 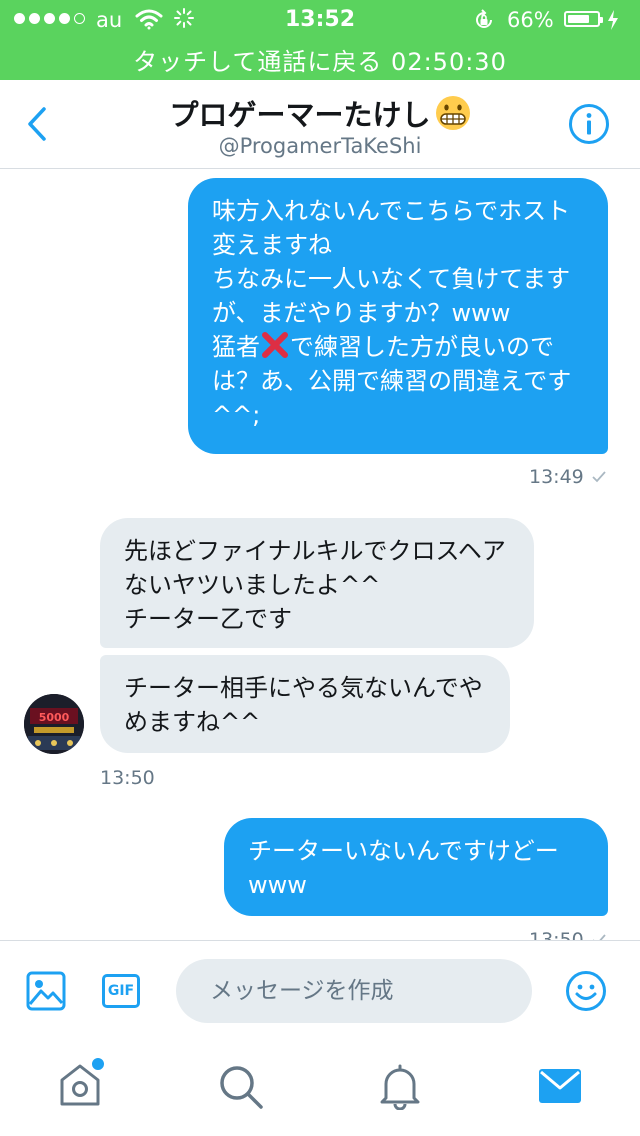 What do you see at coordinates (400, 1087) in the screenshot?
I see `notifications-bell-icon` at bounding box center [400, 1087].